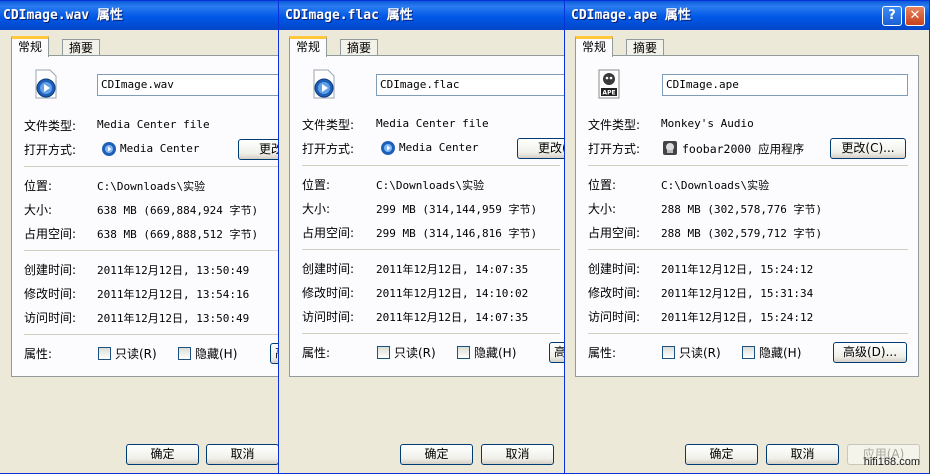 The image size is (930, 474). What do you see at coordinates (452, 293) in the screenshot?
I see `modified-value: 2011年12月12日, 14:10:02` at bounding box center [452, 293].